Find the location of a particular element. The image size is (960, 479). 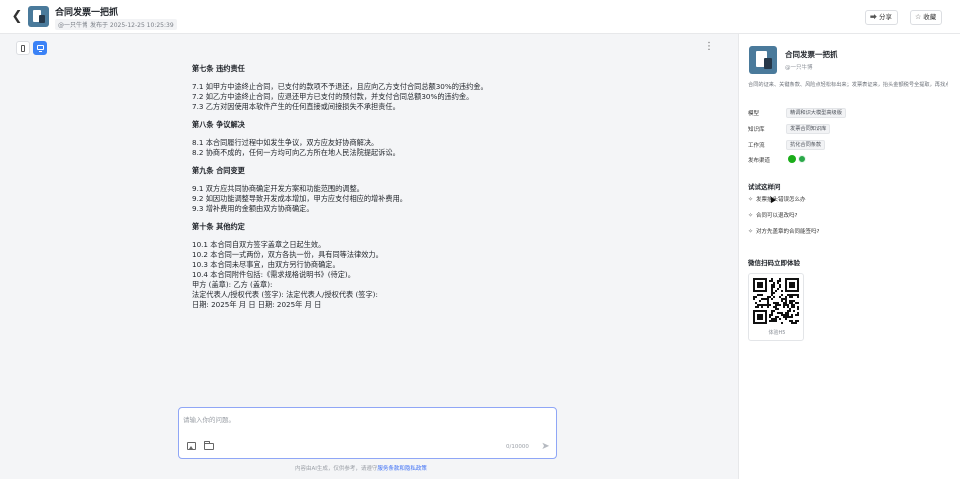

publish-date-badge: 发布于 2025-12-25 10:25:39 is located at coordinates (132, 24).